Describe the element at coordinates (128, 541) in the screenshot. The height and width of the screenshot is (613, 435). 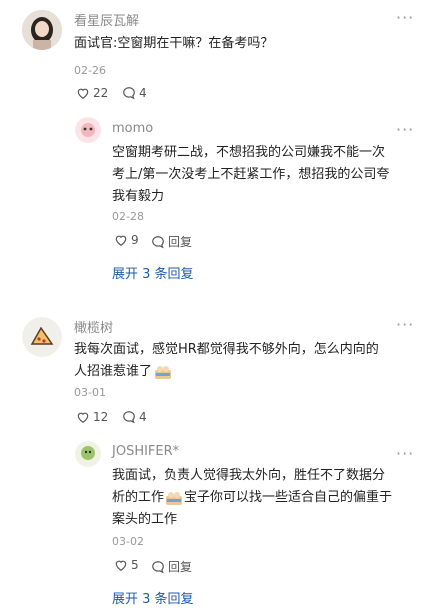
I see `reply-date: 03-02` at that location.